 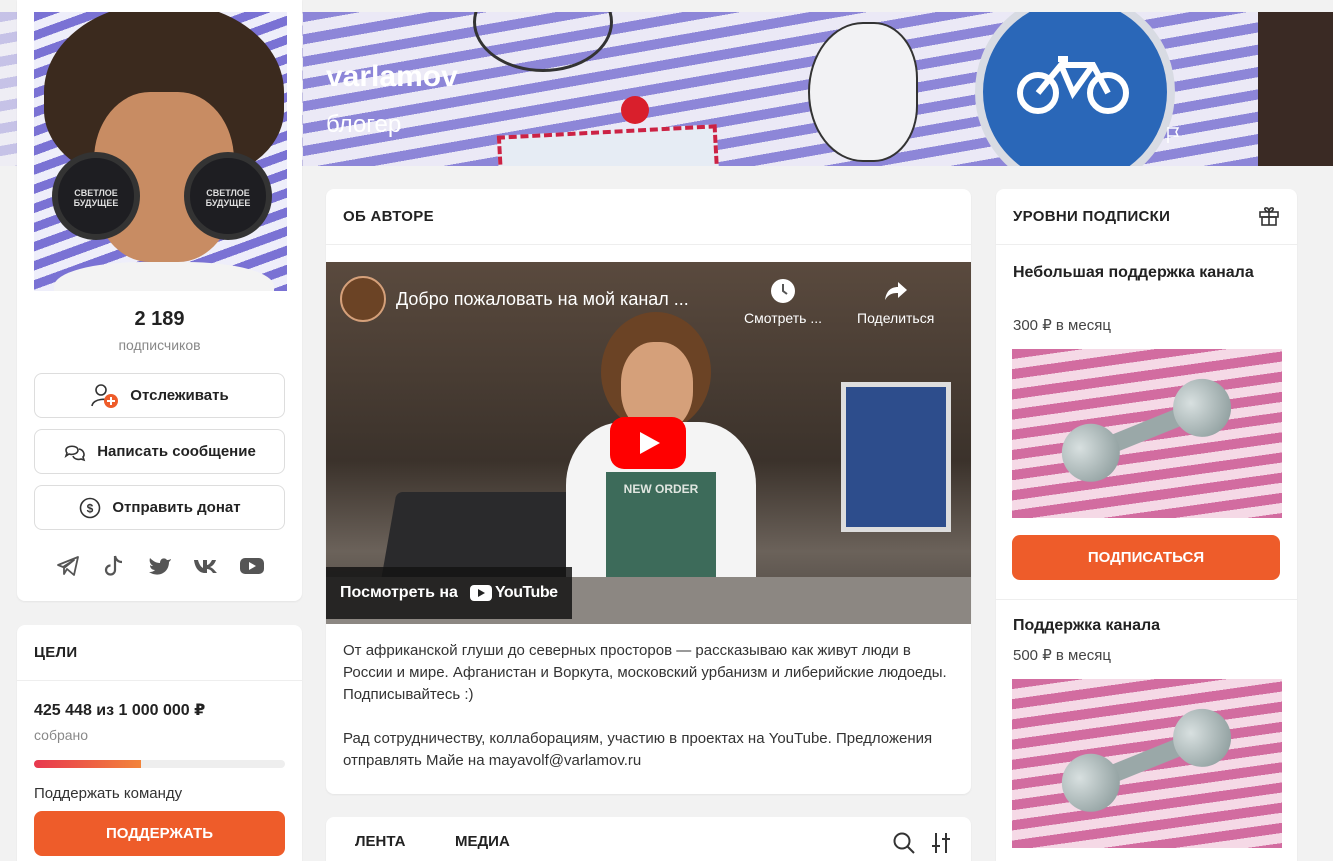 What do you see at coordinates (941, 843) in the screenshot?
I see `filter-icon` at bounding box center [941, 843].